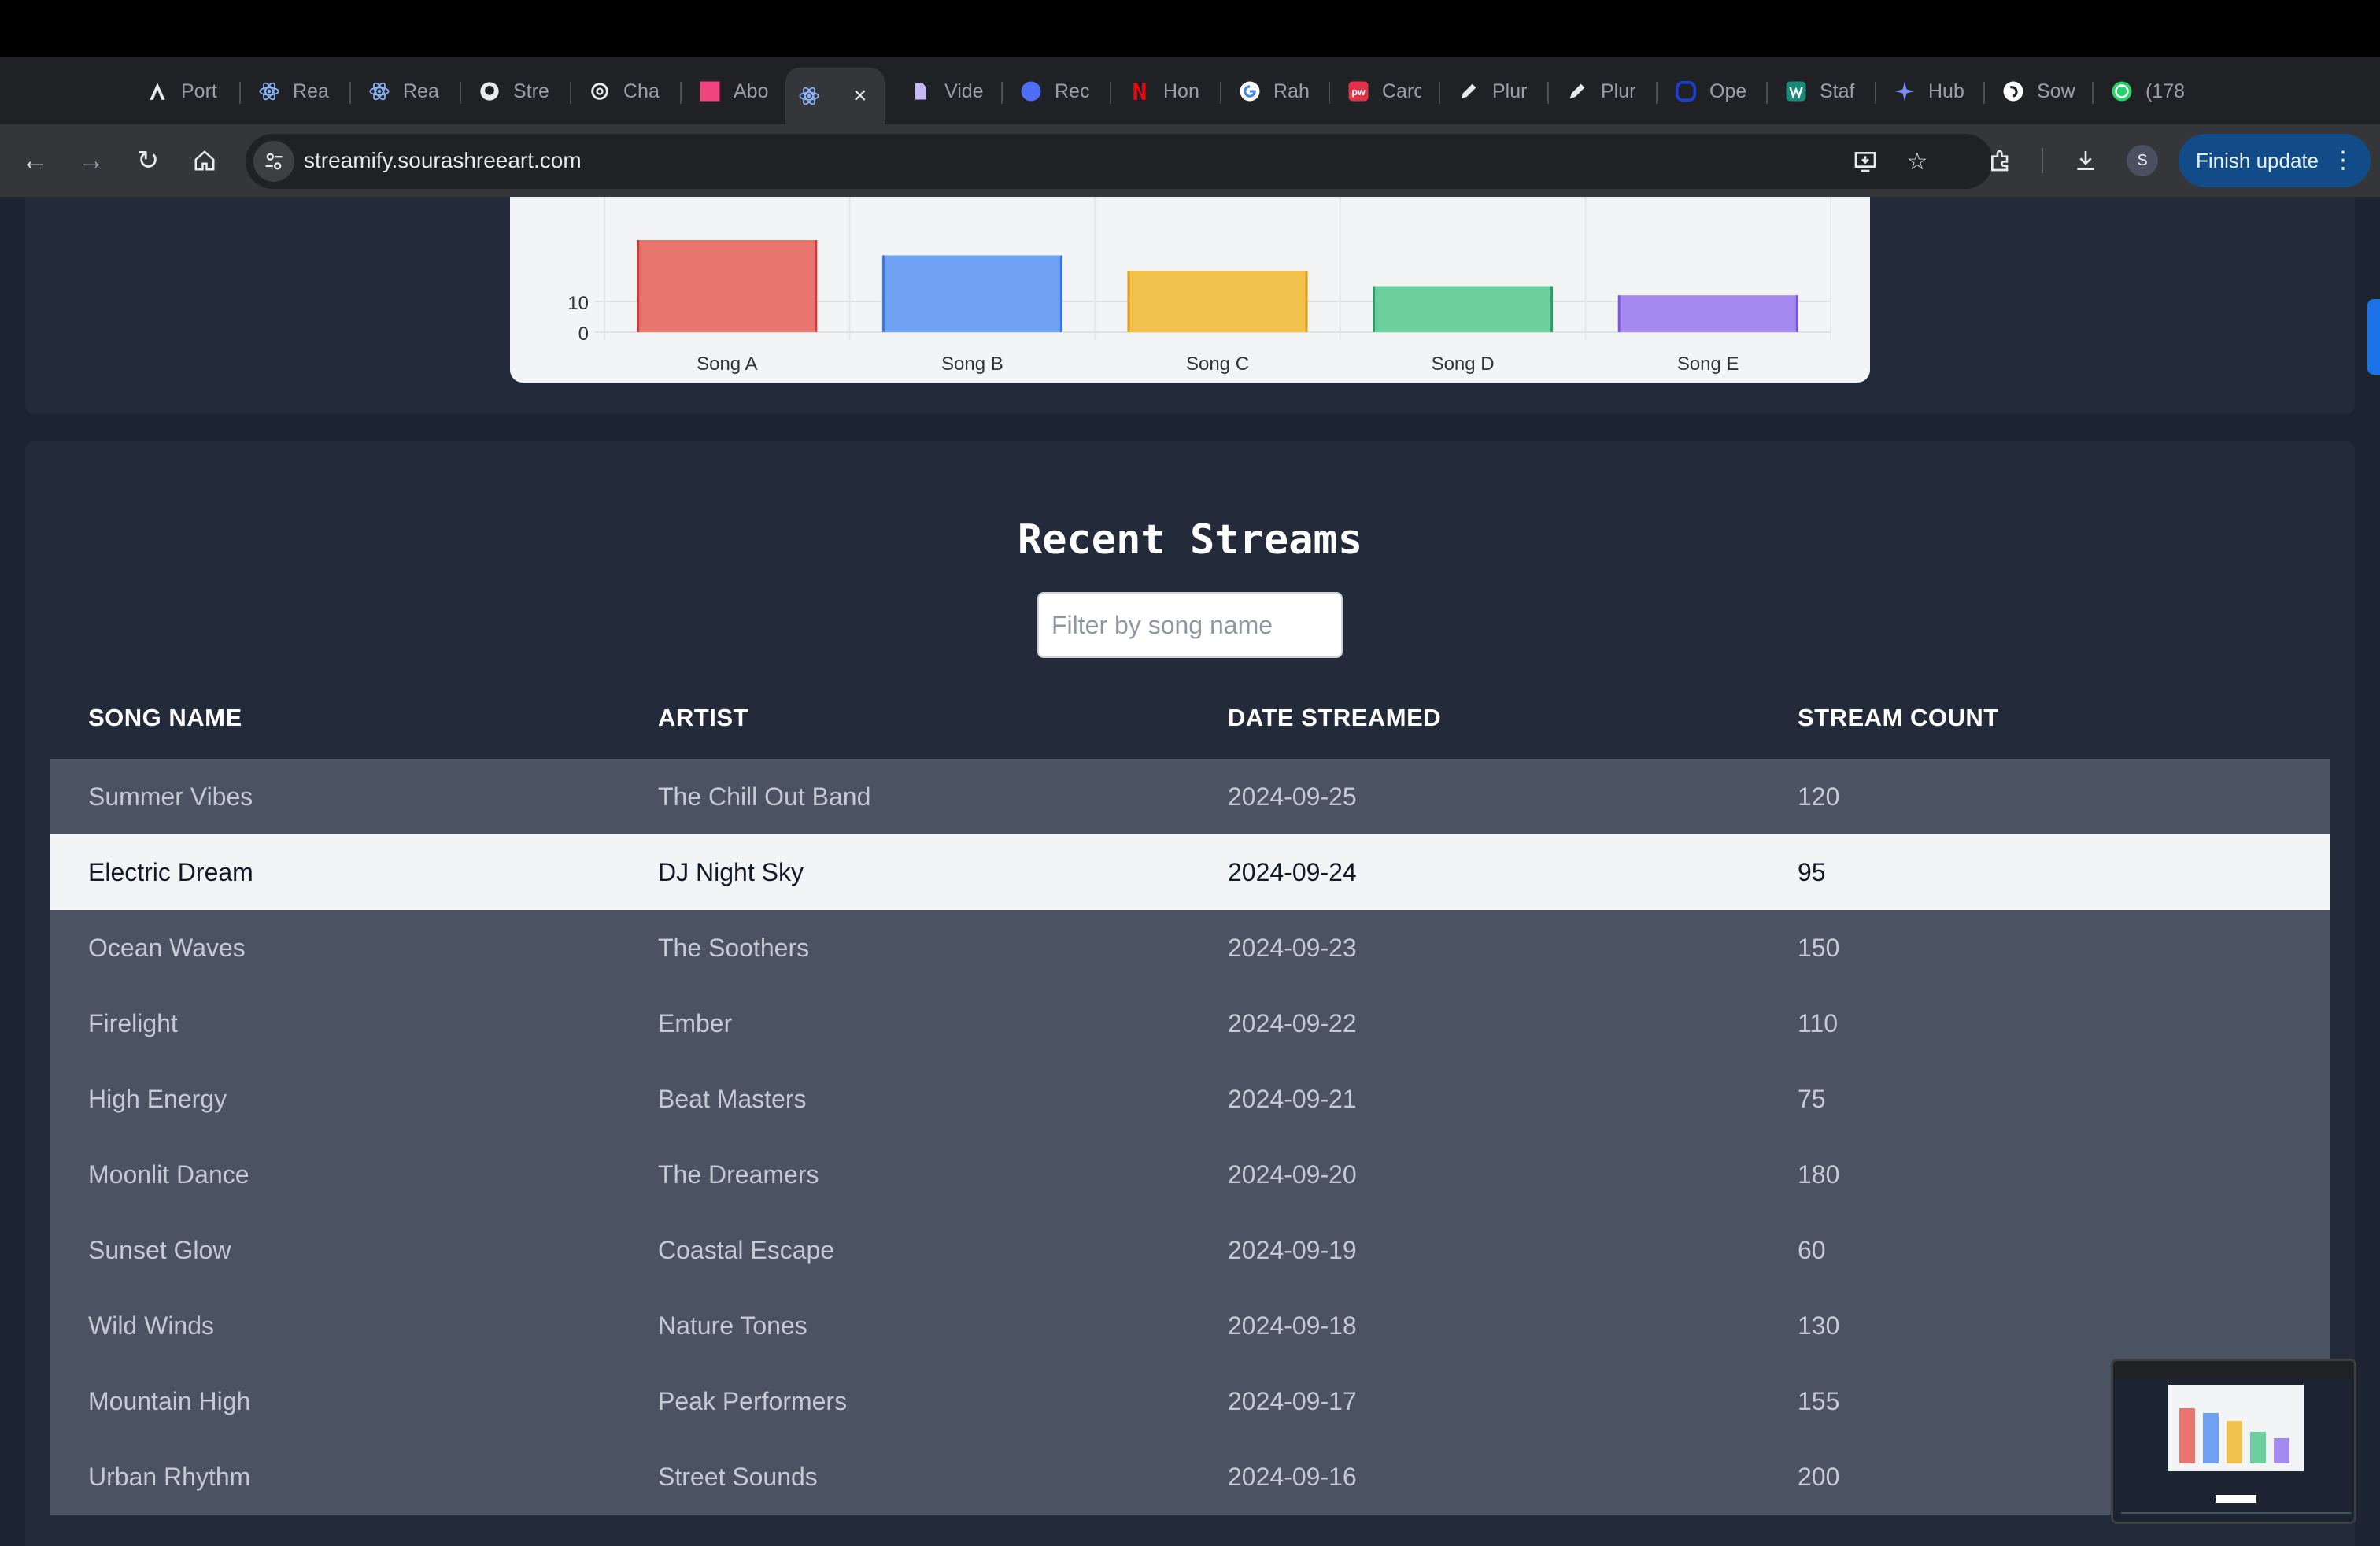 The width and height of the screenshot is (2380, 1546). I want to click on finish-update-label: Finish update, so click(2257, 160).